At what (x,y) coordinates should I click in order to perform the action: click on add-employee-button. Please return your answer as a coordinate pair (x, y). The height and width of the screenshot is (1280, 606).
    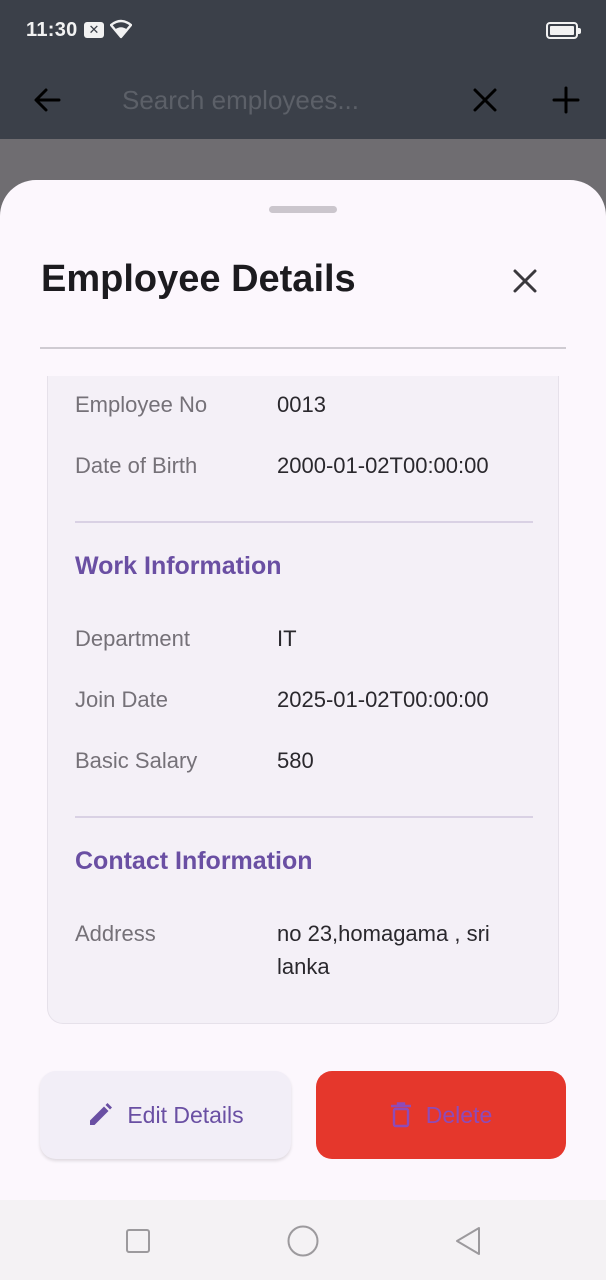
    Looking at the image, I should click on (566, 100).